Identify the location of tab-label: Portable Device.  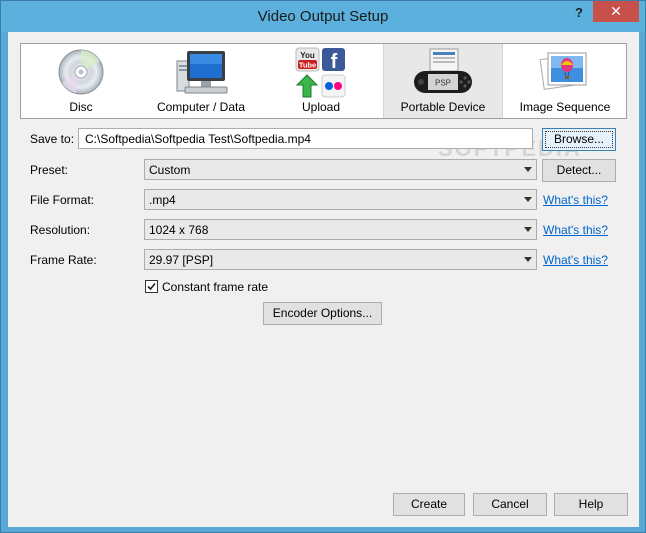
(443, 107).